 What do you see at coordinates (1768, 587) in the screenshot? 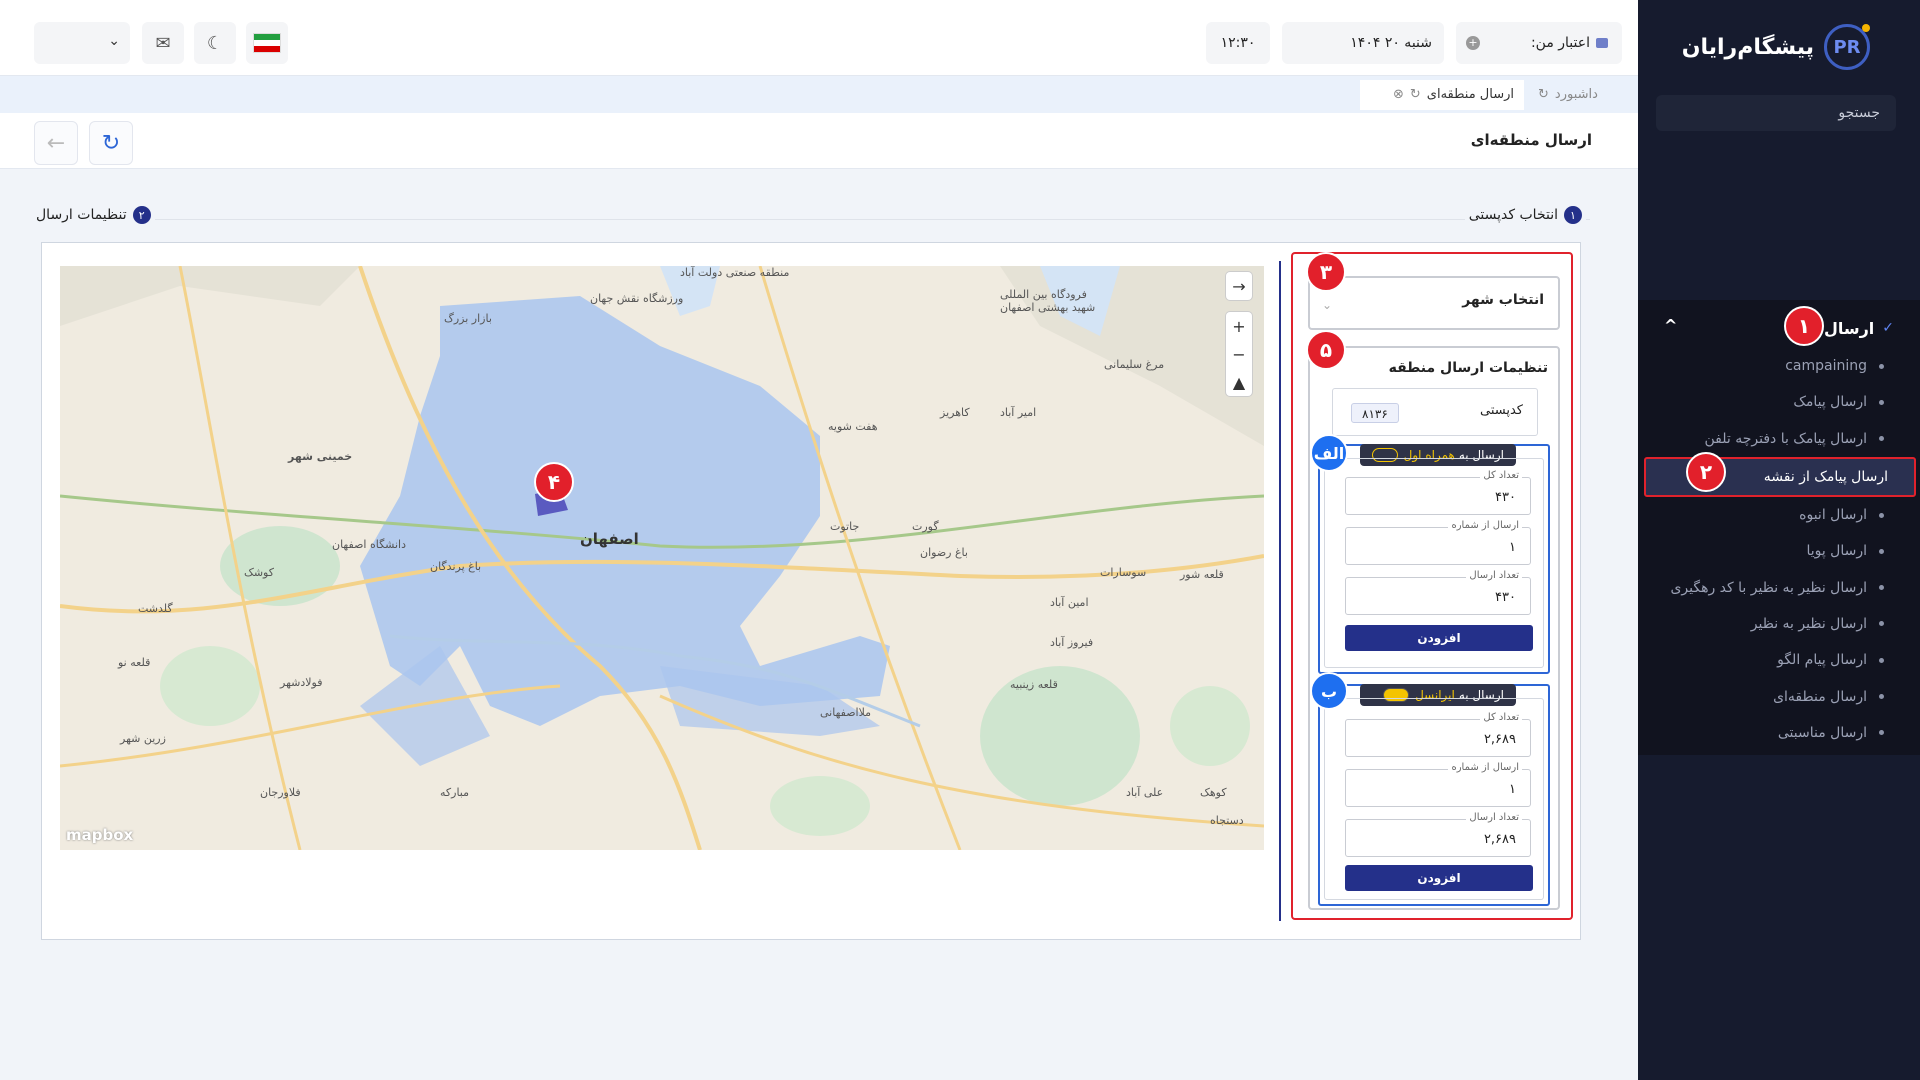
I see `sidebar-item-label: ارسال نظیر به نظیر با کد رهگیری` at bounding box center [1768, 587].